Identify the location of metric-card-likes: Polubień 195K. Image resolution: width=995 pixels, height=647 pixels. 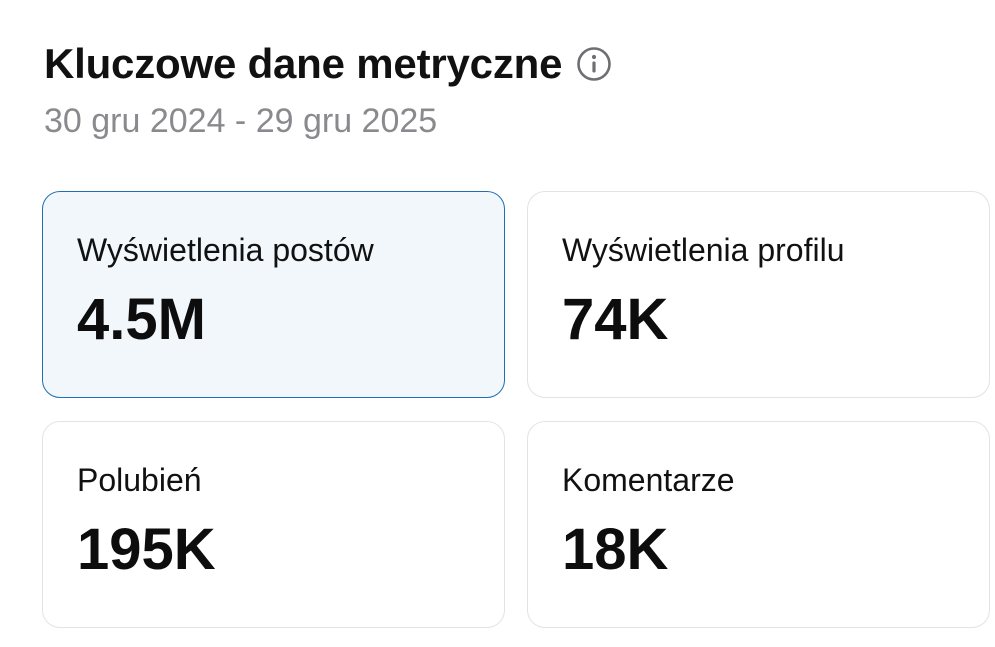
(273, 524).